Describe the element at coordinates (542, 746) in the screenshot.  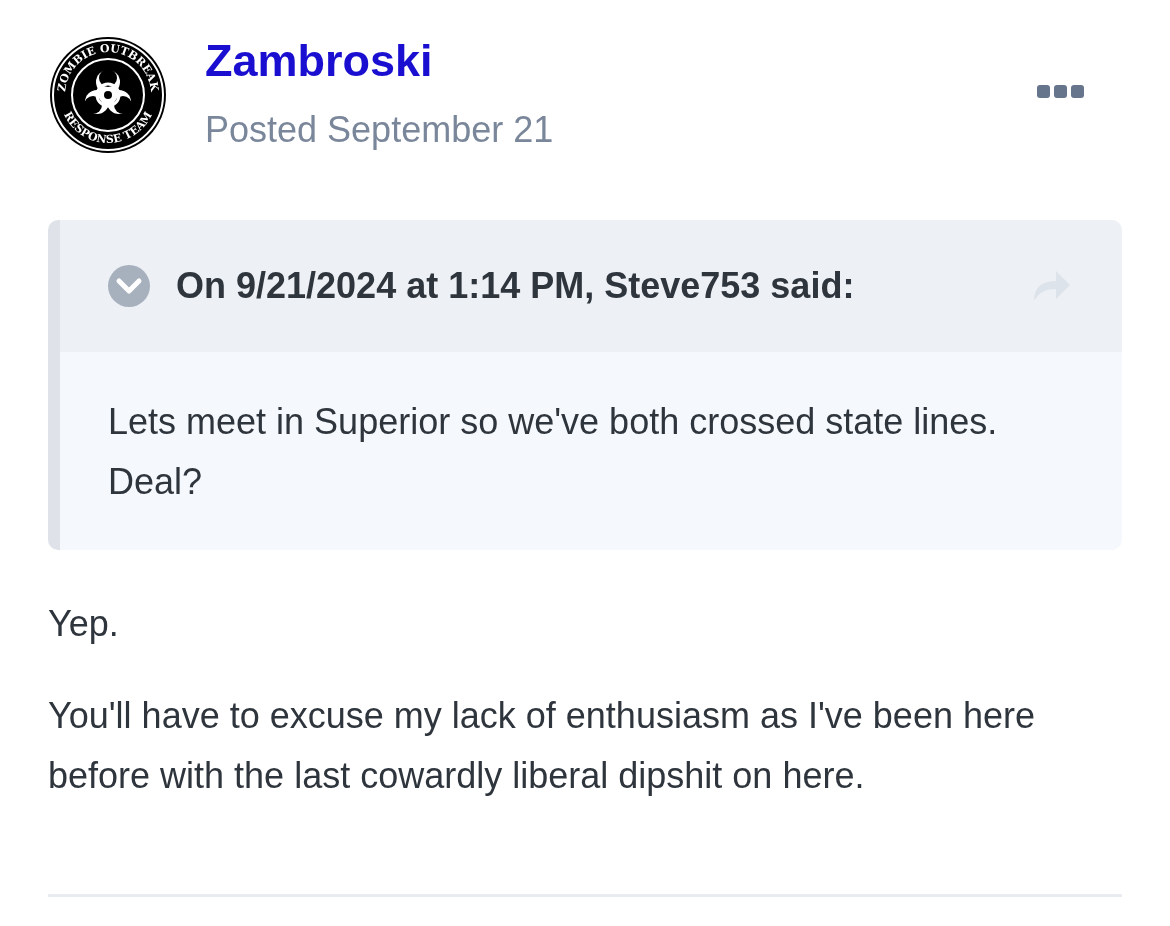
I see `post-paragraph: You'll have to excuse my lack of enthusiasm as I've been here before with the last cowardly liberal dipshit on here.` at that location.